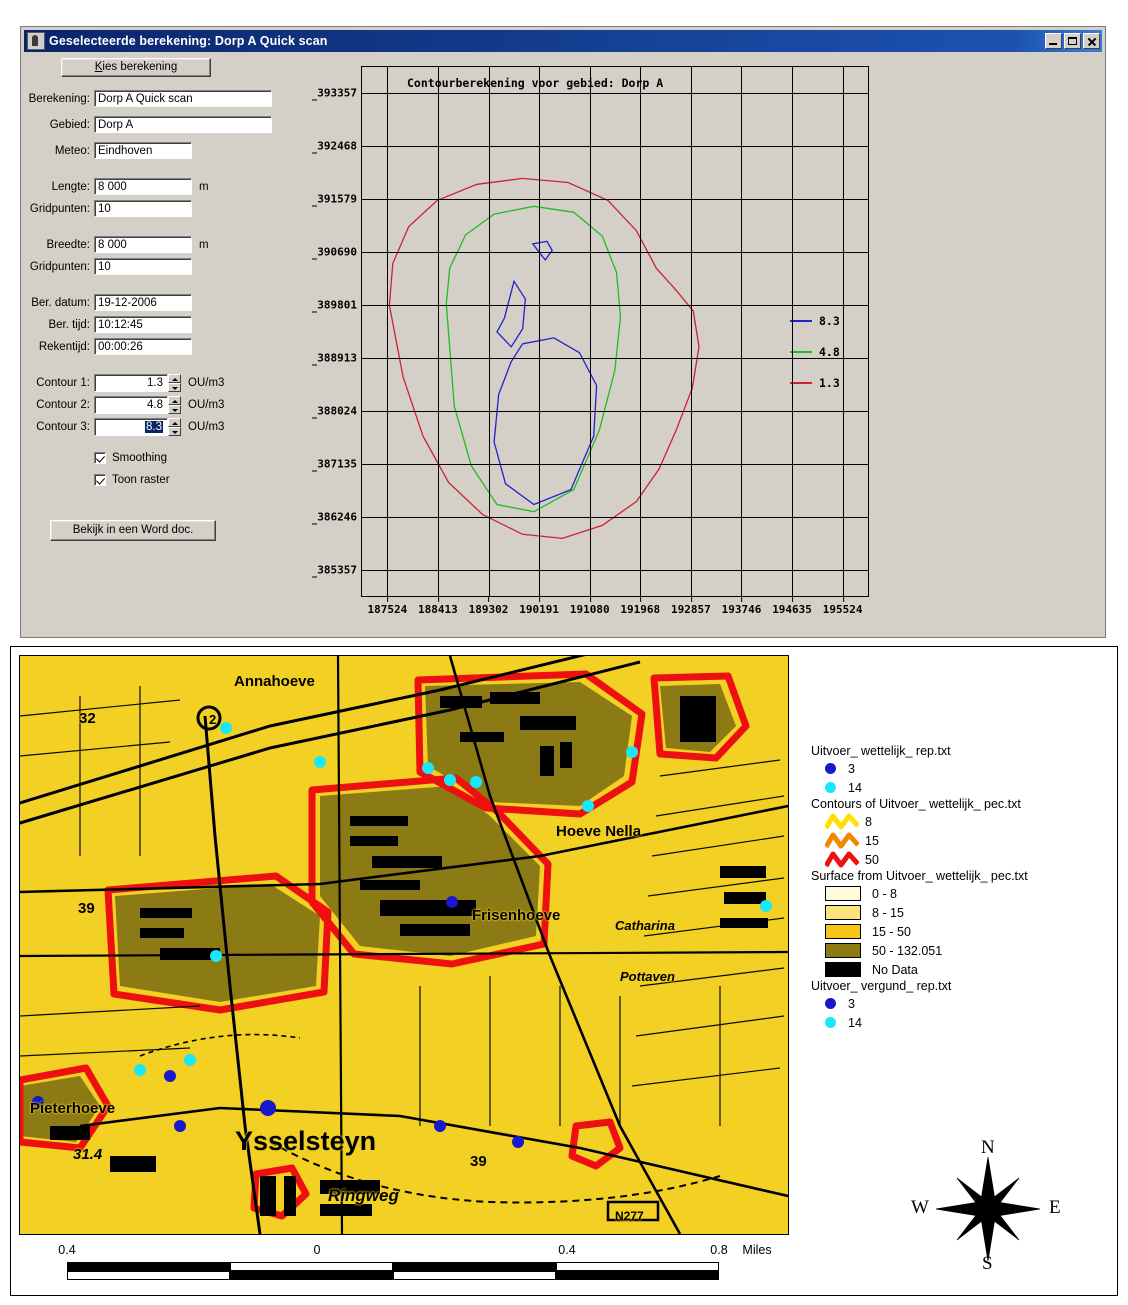 Image resolution: width=1128 pixels, height=1305 pixels. What do you see at coordinates (59, 266) in the screenshot?
I see `field-gridpunten-breedte-label: Gridpunten:` at bounding box center [59, 266].